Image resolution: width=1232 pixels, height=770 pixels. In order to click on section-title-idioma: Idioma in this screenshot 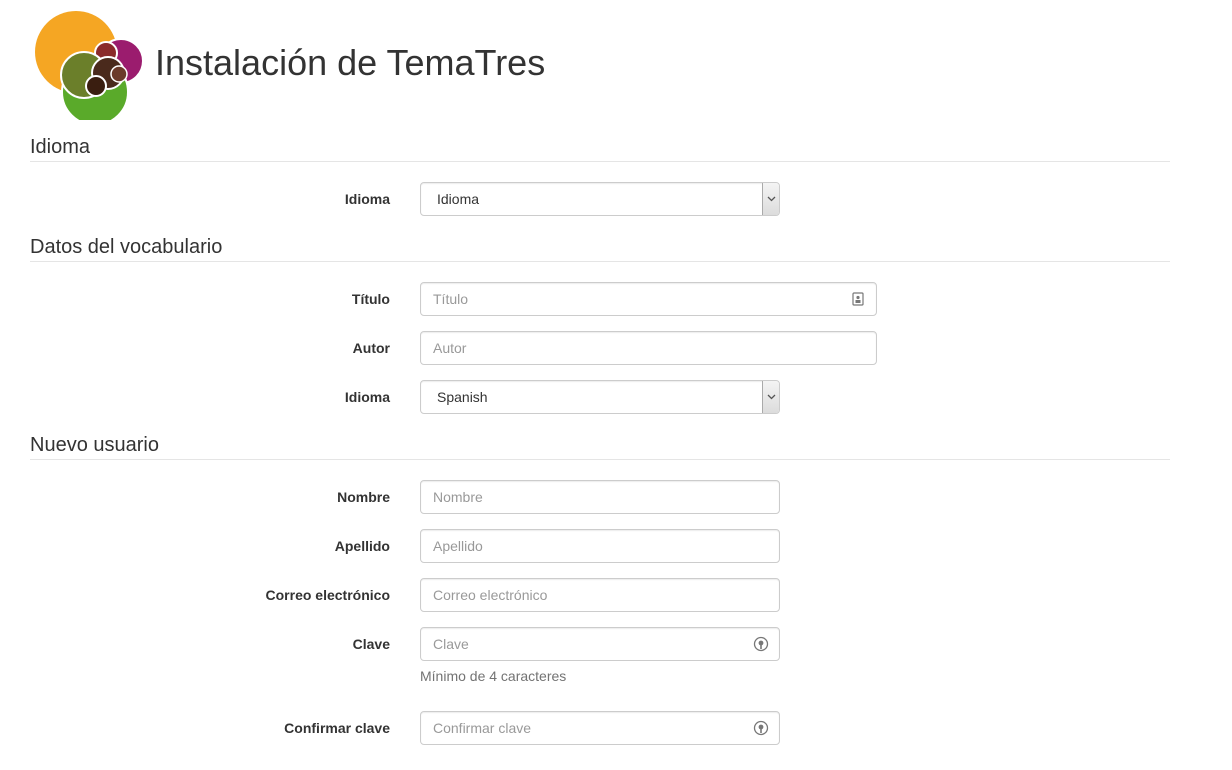, I will do `click(60, 147)`.